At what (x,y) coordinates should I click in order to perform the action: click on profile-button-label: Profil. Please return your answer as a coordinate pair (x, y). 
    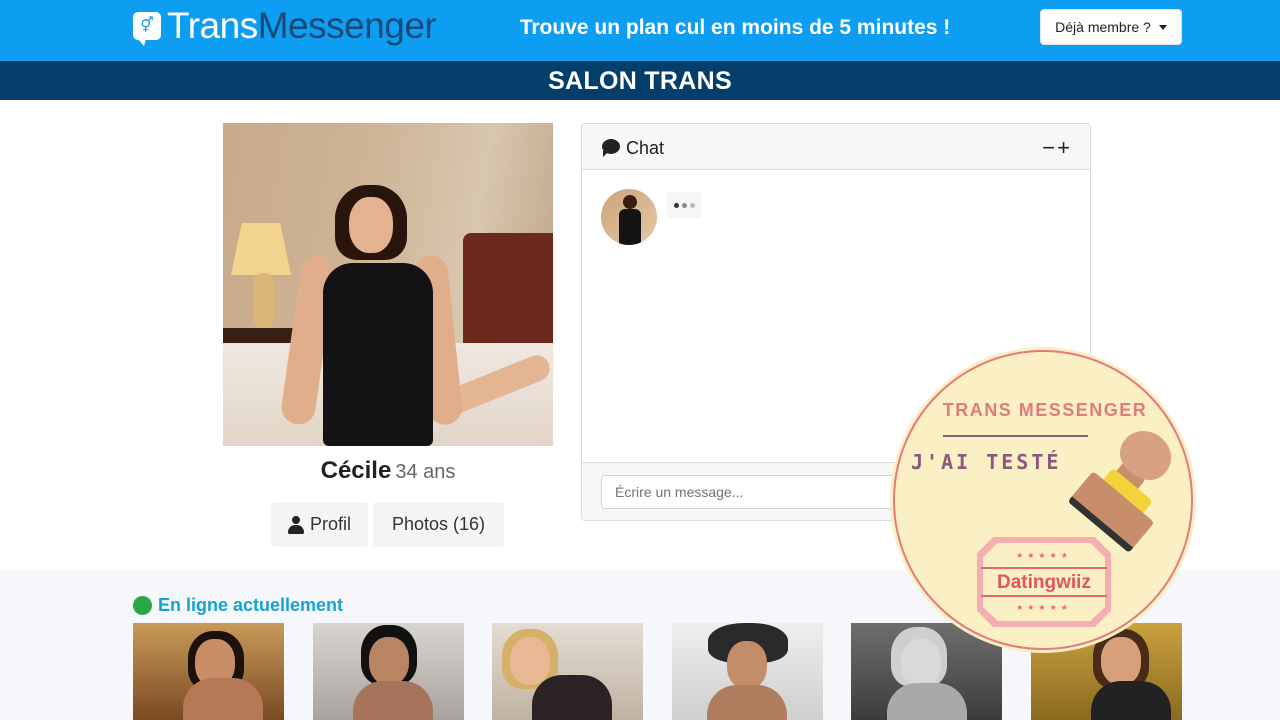
    Looking at the image, I should click on (330, 524).